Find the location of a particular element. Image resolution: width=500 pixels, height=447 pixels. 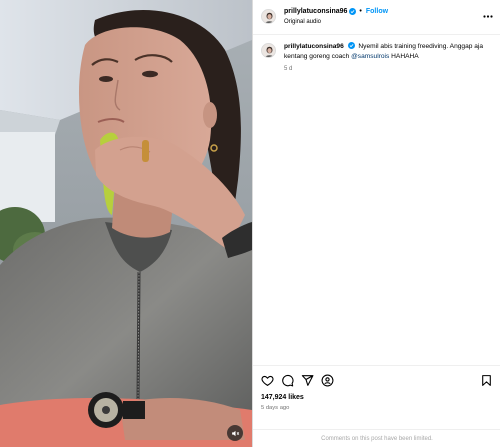

share-icon is located at coordinates (307, 380).